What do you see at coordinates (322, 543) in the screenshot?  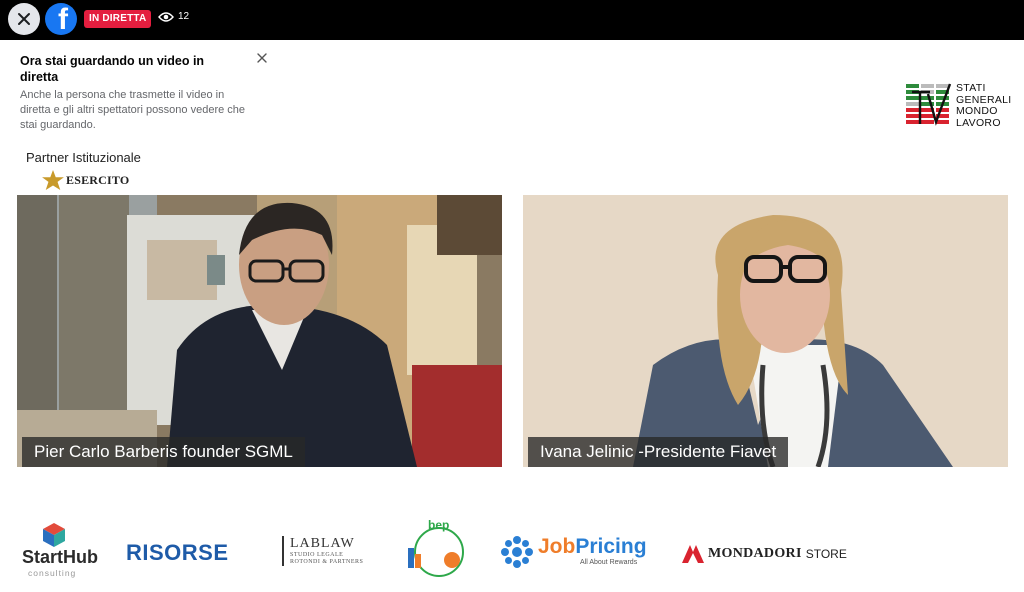 I see `lablaw-title: LABLAW` at bounding box center [322, 543].